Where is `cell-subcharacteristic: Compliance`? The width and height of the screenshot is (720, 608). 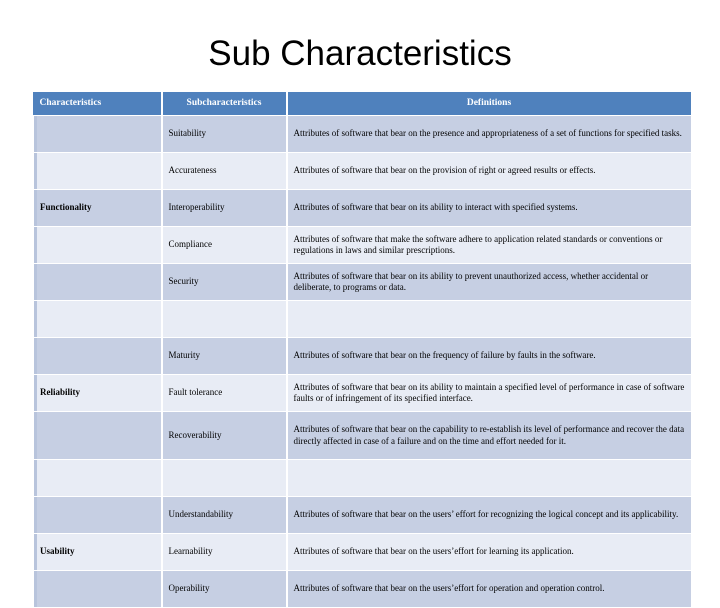
cell-subcharacteristic: Compliance is located at coordinates (224, 245).